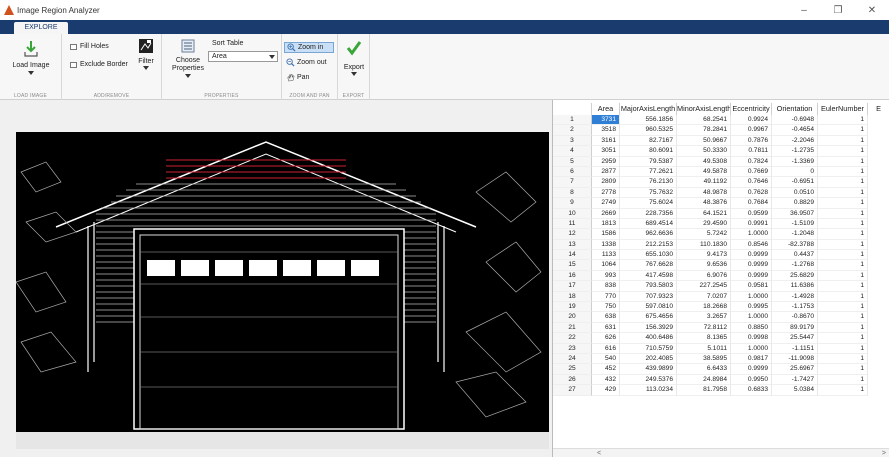 Image resolution: width=889 pixels, height=457 pixels. I want to click on table-cell: 49.5878, so click(704, 172).